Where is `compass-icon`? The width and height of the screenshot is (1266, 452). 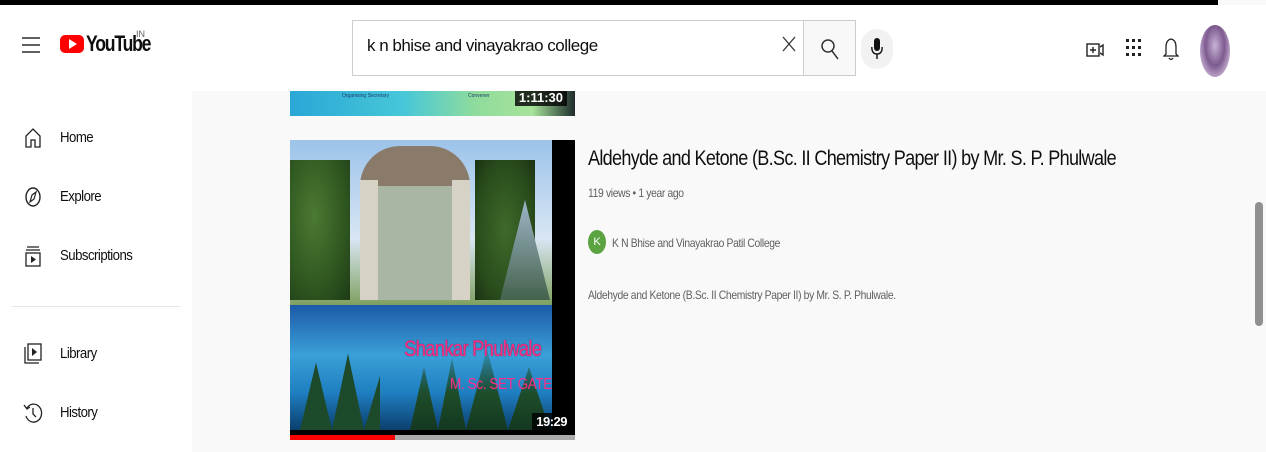 compass-icon is located at coordinates (33, 197).